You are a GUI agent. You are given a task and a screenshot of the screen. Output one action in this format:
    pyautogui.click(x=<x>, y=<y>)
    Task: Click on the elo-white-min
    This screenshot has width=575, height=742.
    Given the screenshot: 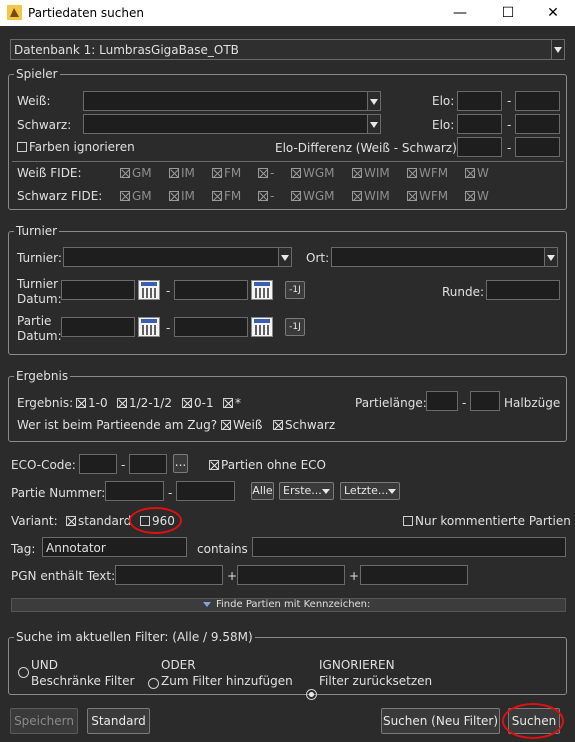 What is the action you would take?
    pyautogui.click(x=479, y=101)
    